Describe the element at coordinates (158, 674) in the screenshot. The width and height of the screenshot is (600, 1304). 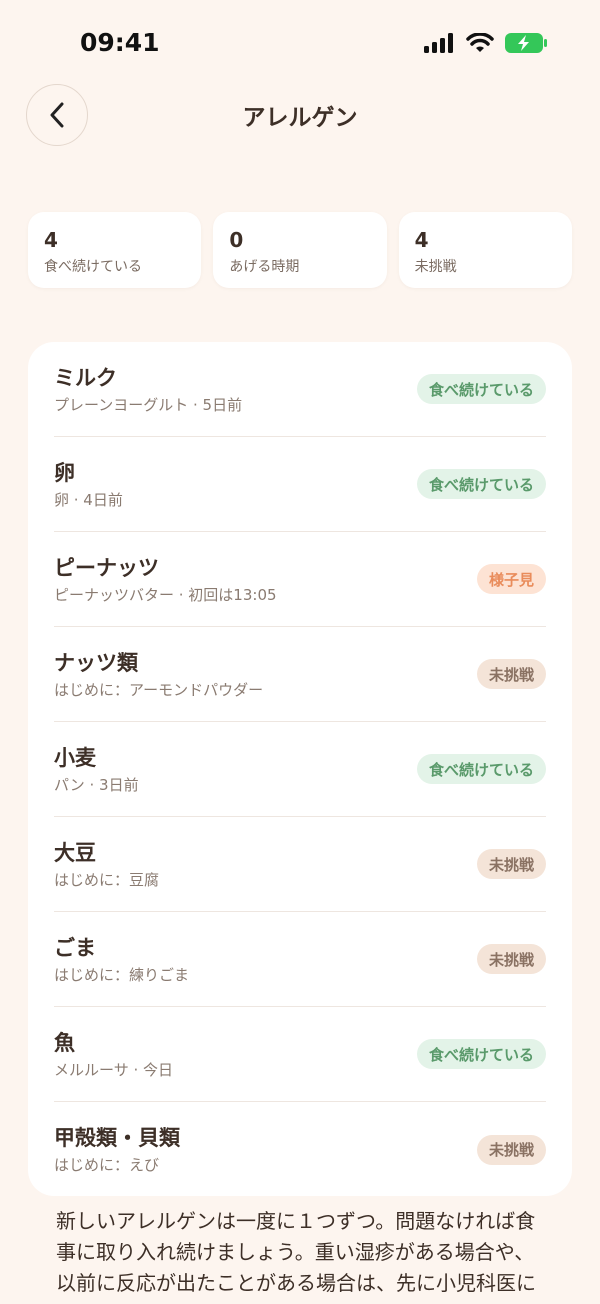
I see `row-text: ナッツ類 はじめに：アーモンドパウダー` at that location.